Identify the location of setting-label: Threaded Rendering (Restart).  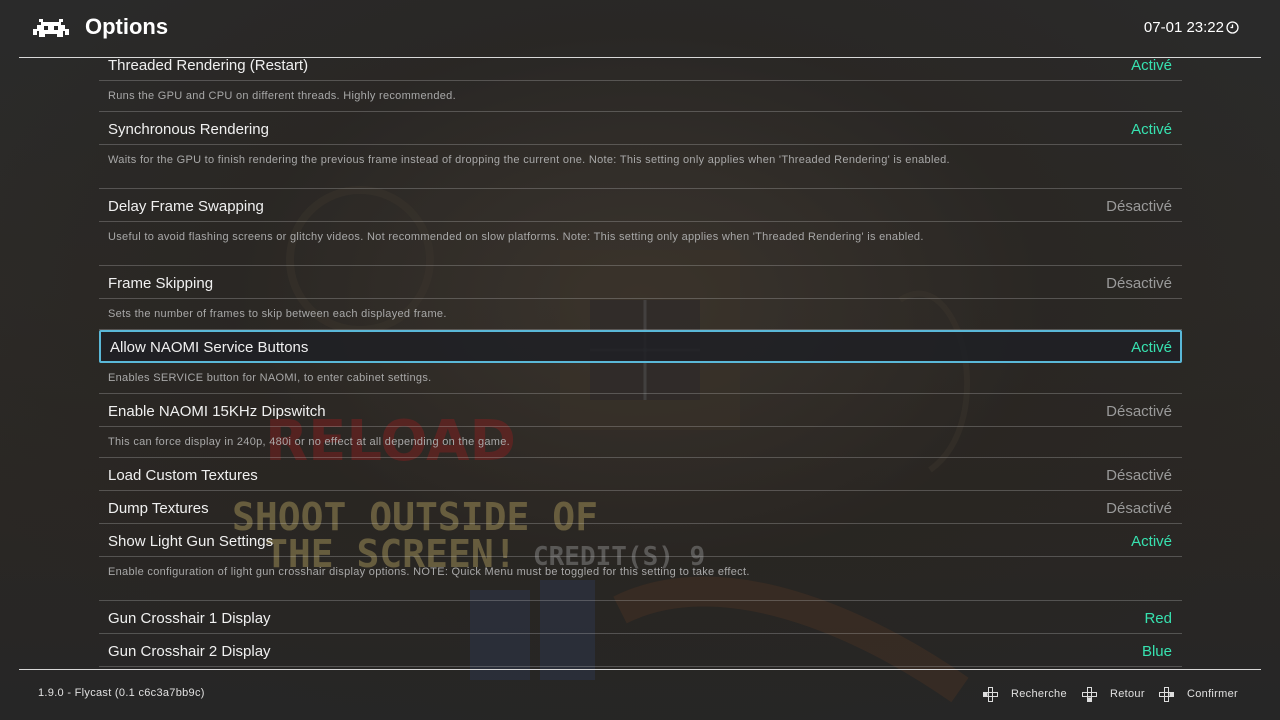
(208, 66).